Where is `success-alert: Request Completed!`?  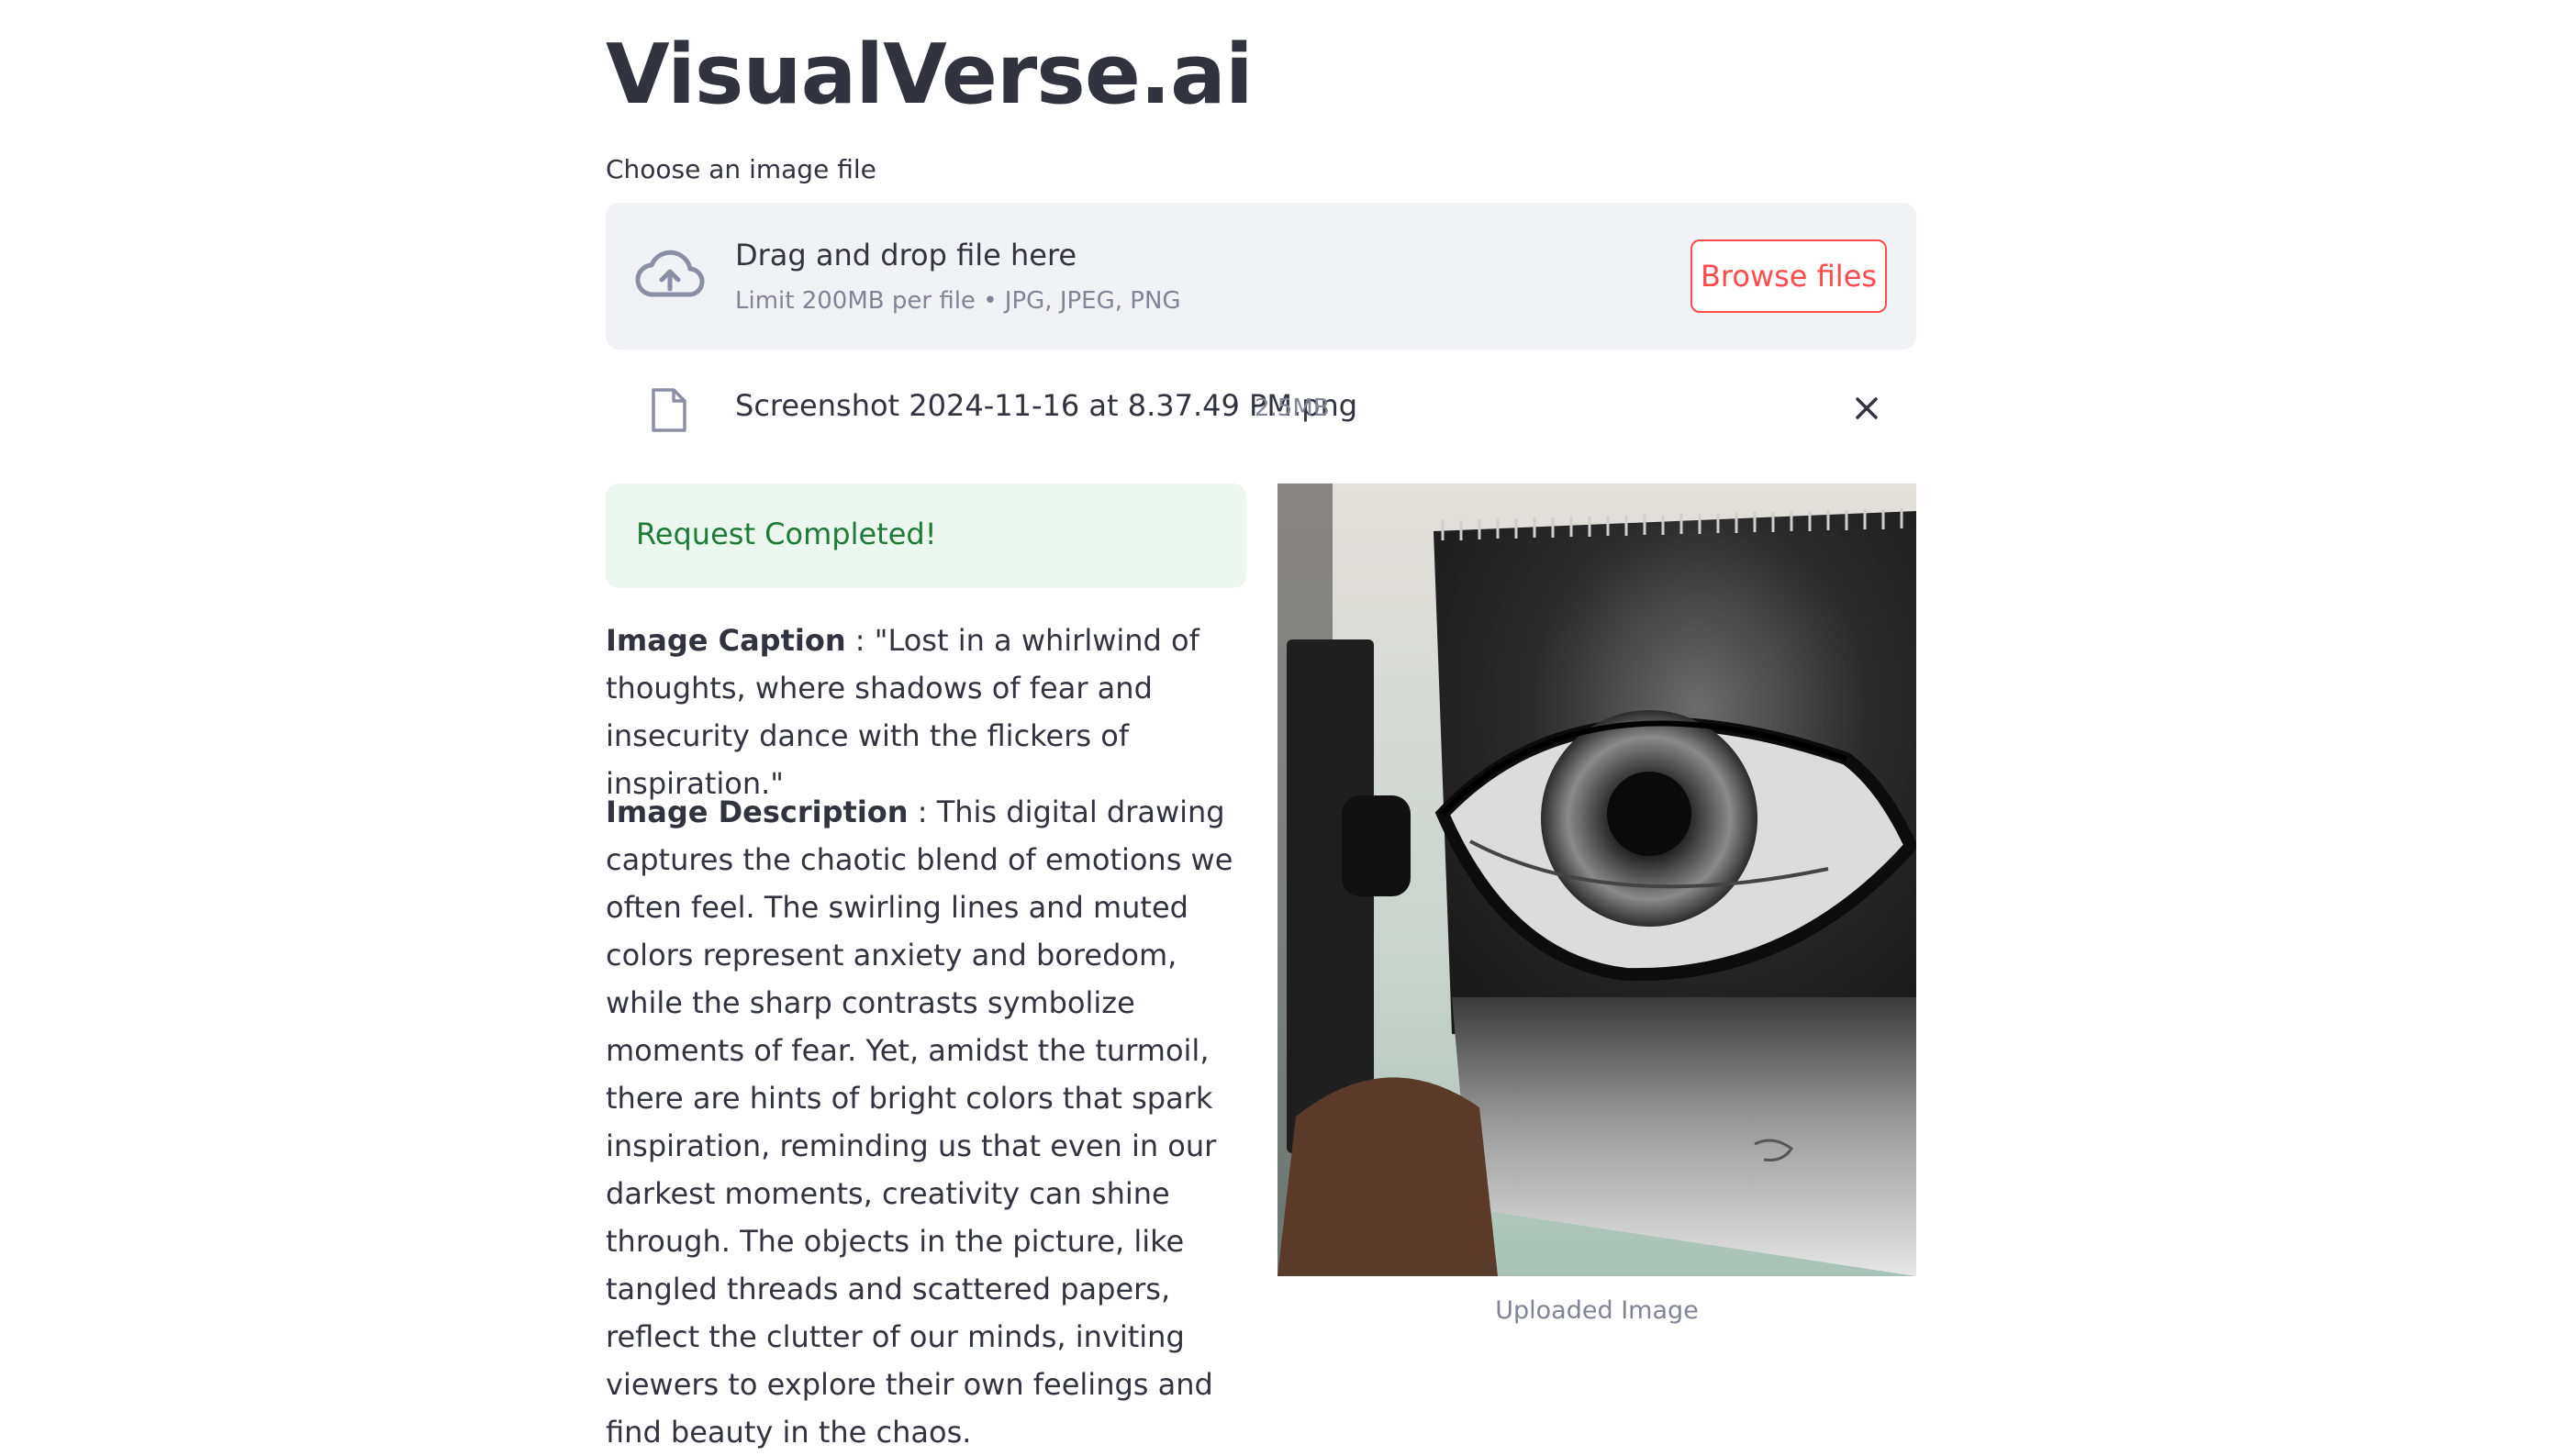
success-alert: Request Completed! is located at coordinates (926, 535).